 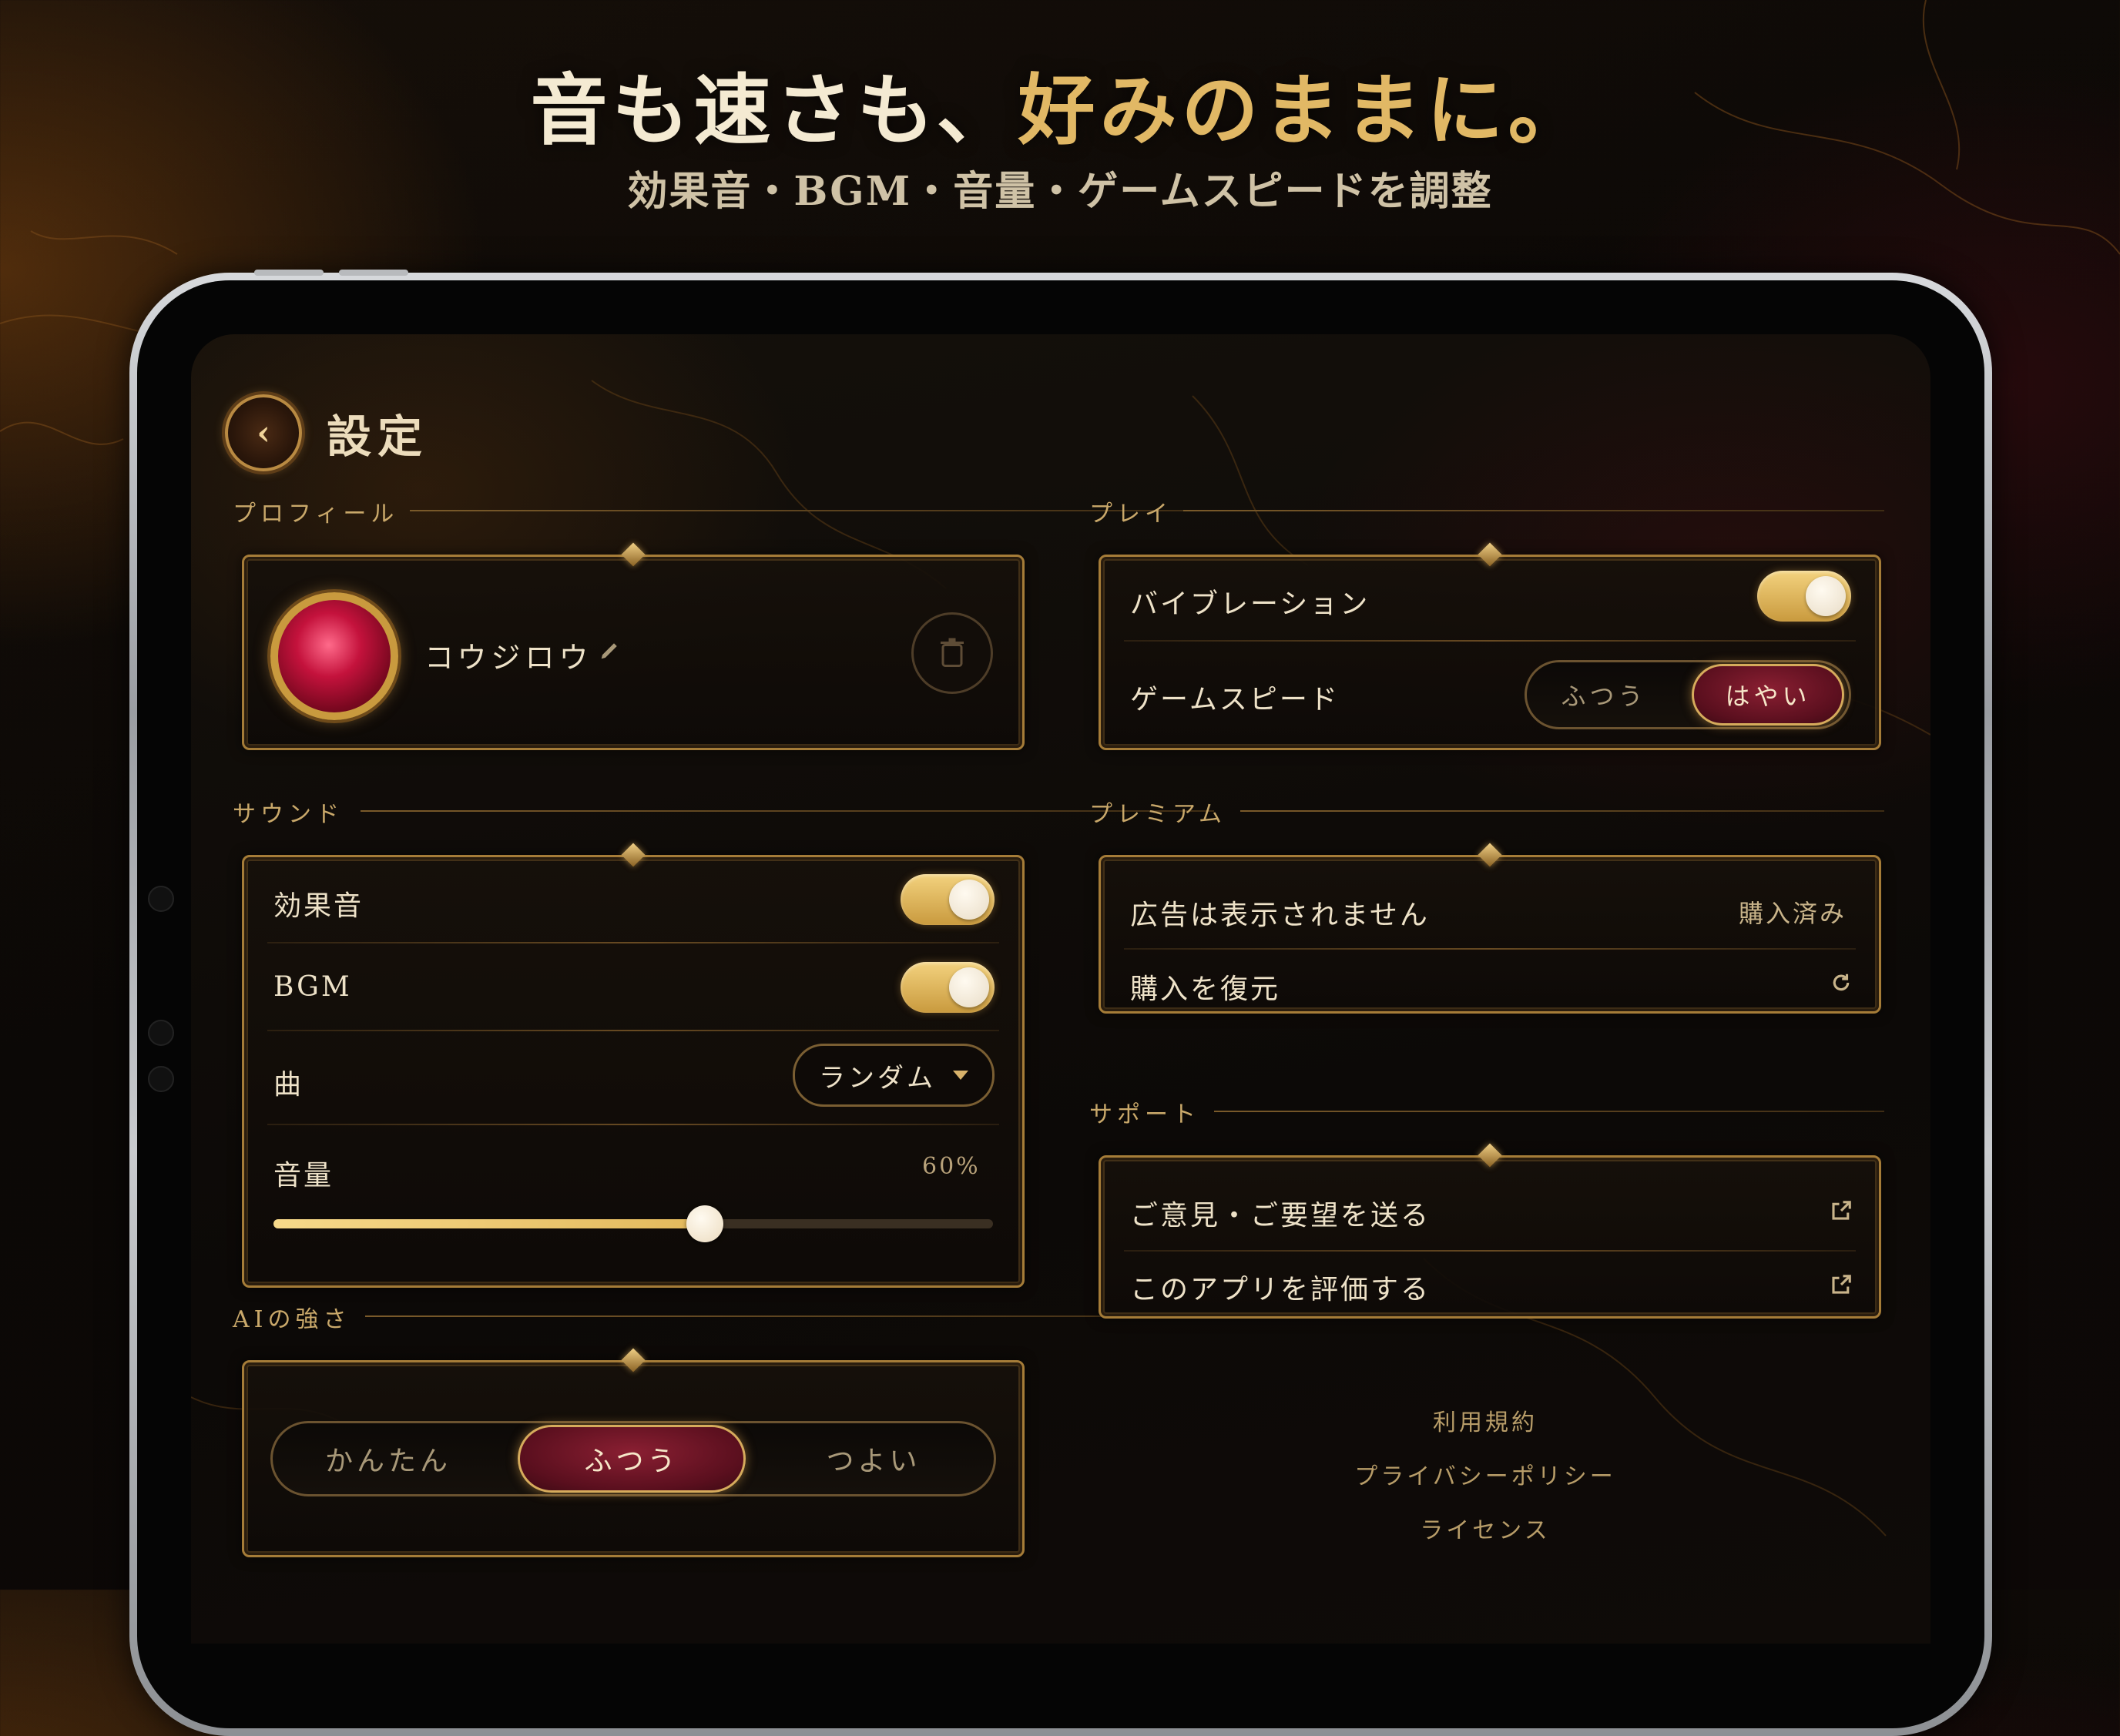 What do you see at coordinates (948, 987) in the screenshot?
I see `bgm-toggle` at bounding box center [948, 987].